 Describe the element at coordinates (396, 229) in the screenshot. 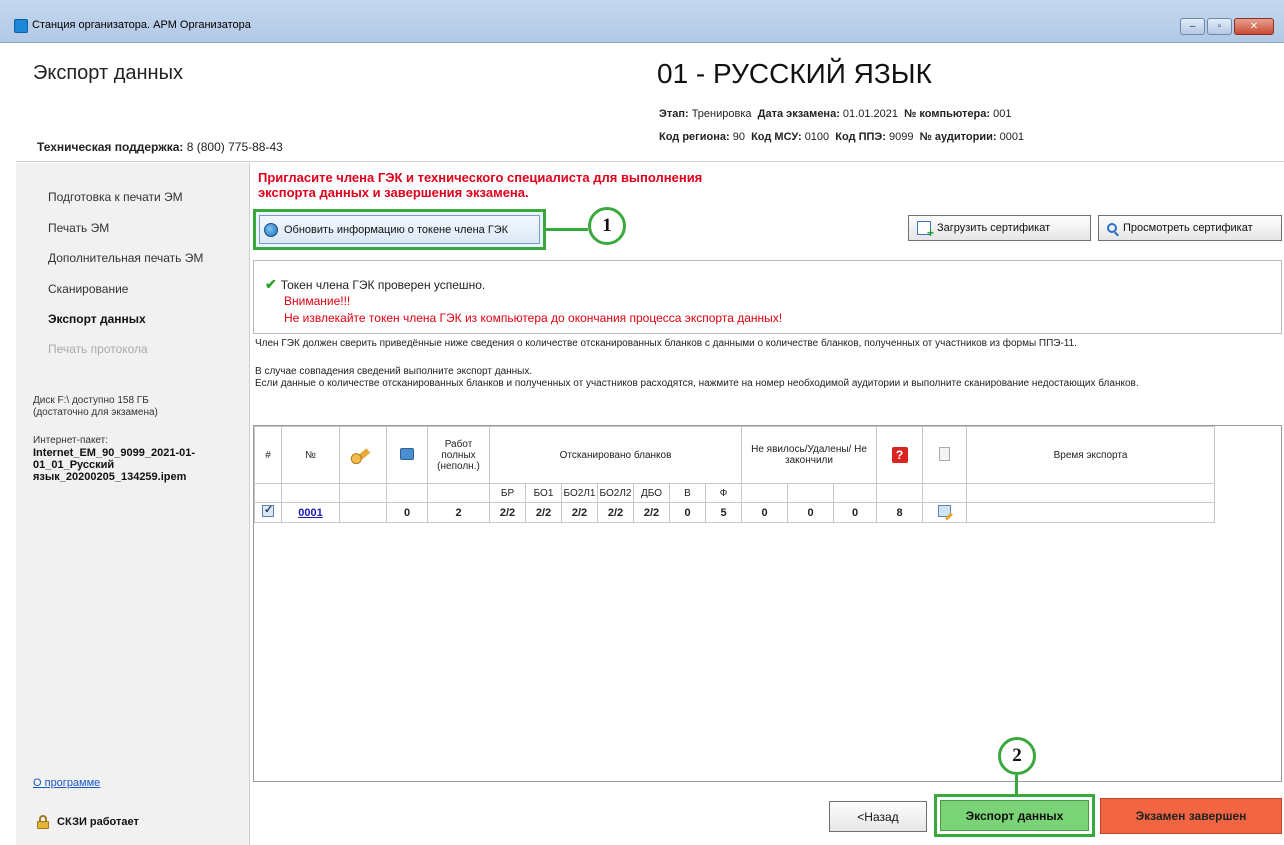

I see `refresh-token-label: Обновить информацию о токене члена ГЭК` at that location.